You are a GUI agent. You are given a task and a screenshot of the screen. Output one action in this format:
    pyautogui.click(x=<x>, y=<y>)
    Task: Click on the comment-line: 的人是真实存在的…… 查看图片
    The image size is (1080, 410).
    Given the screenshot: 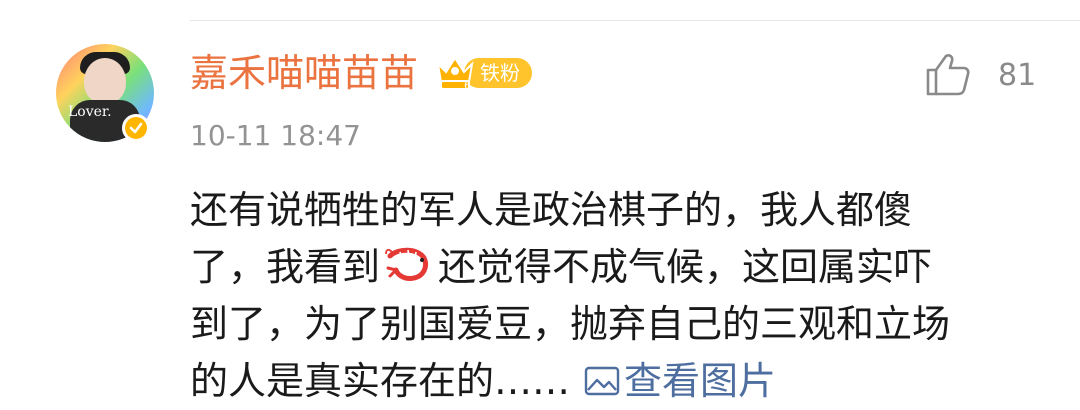 What is the action you would take?
    pyautogui.click(x=620, y=381)
    